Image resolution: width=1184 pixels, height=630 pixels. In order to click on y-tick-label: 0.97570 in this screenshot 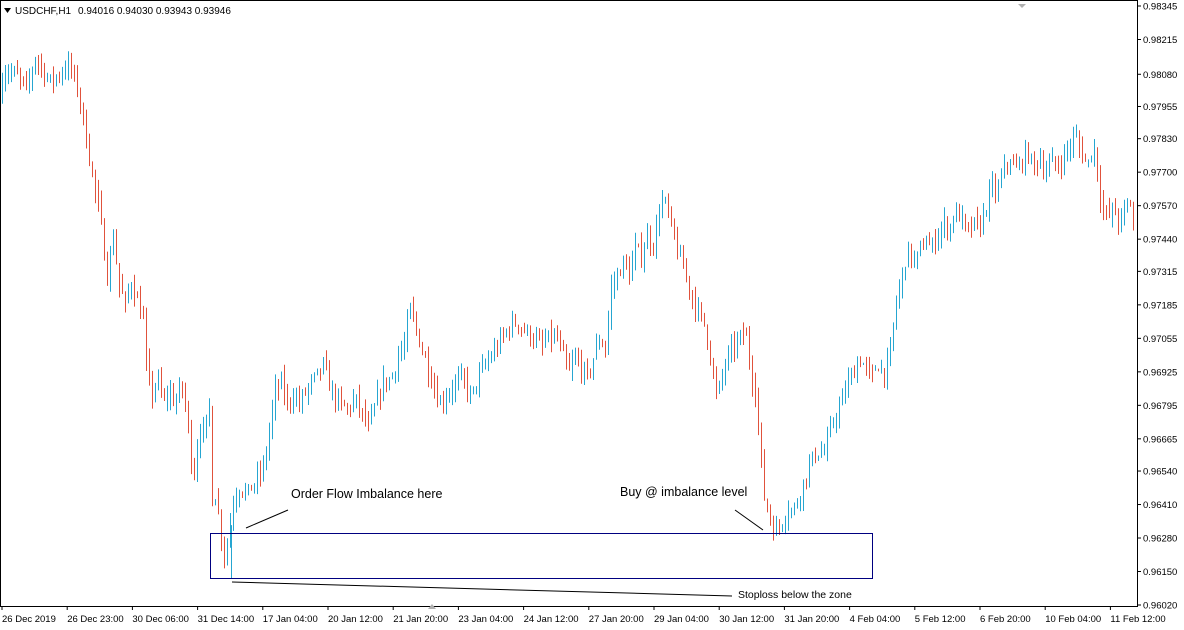, I will do `click(1160, 206)`.